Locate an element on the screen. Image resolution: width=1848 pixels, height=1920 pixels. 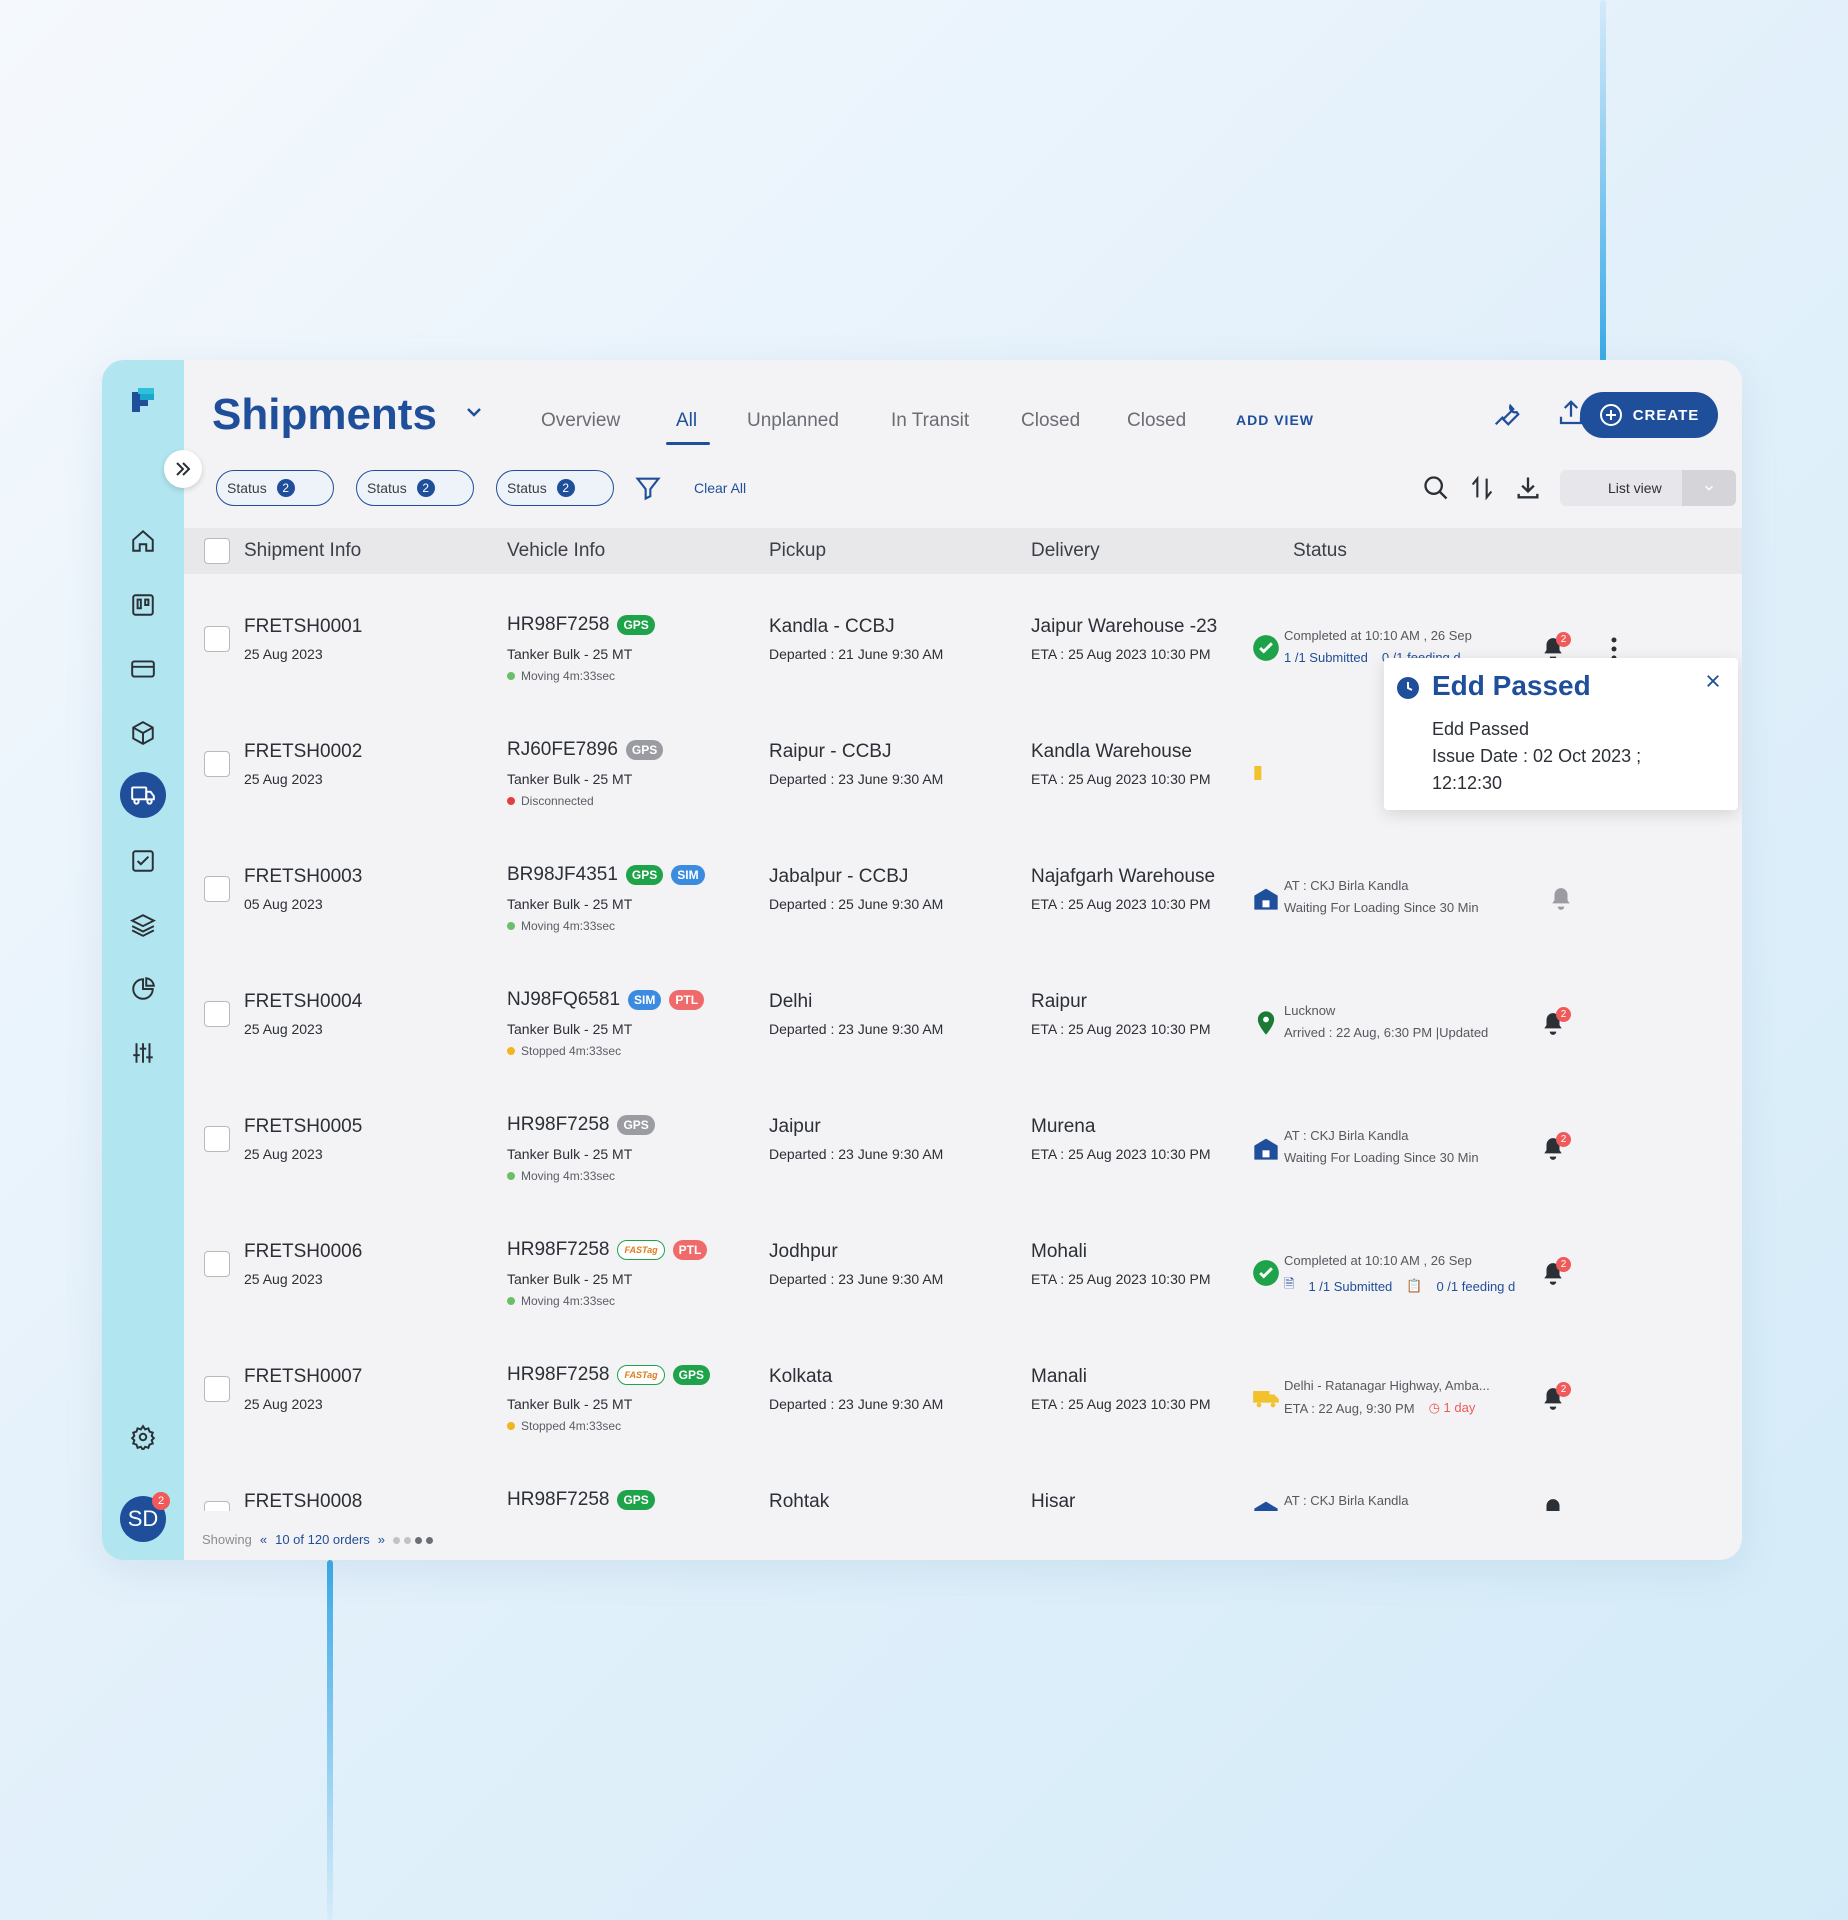
nav-home-icon is located at coordinates (143, 541).